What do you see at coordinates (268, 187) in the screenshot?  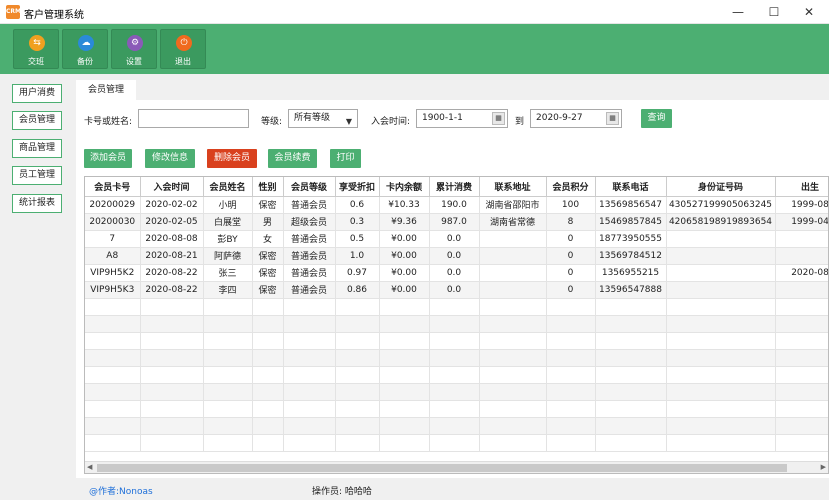 I see `column-header: 性别` at bounding box center [268, 187].